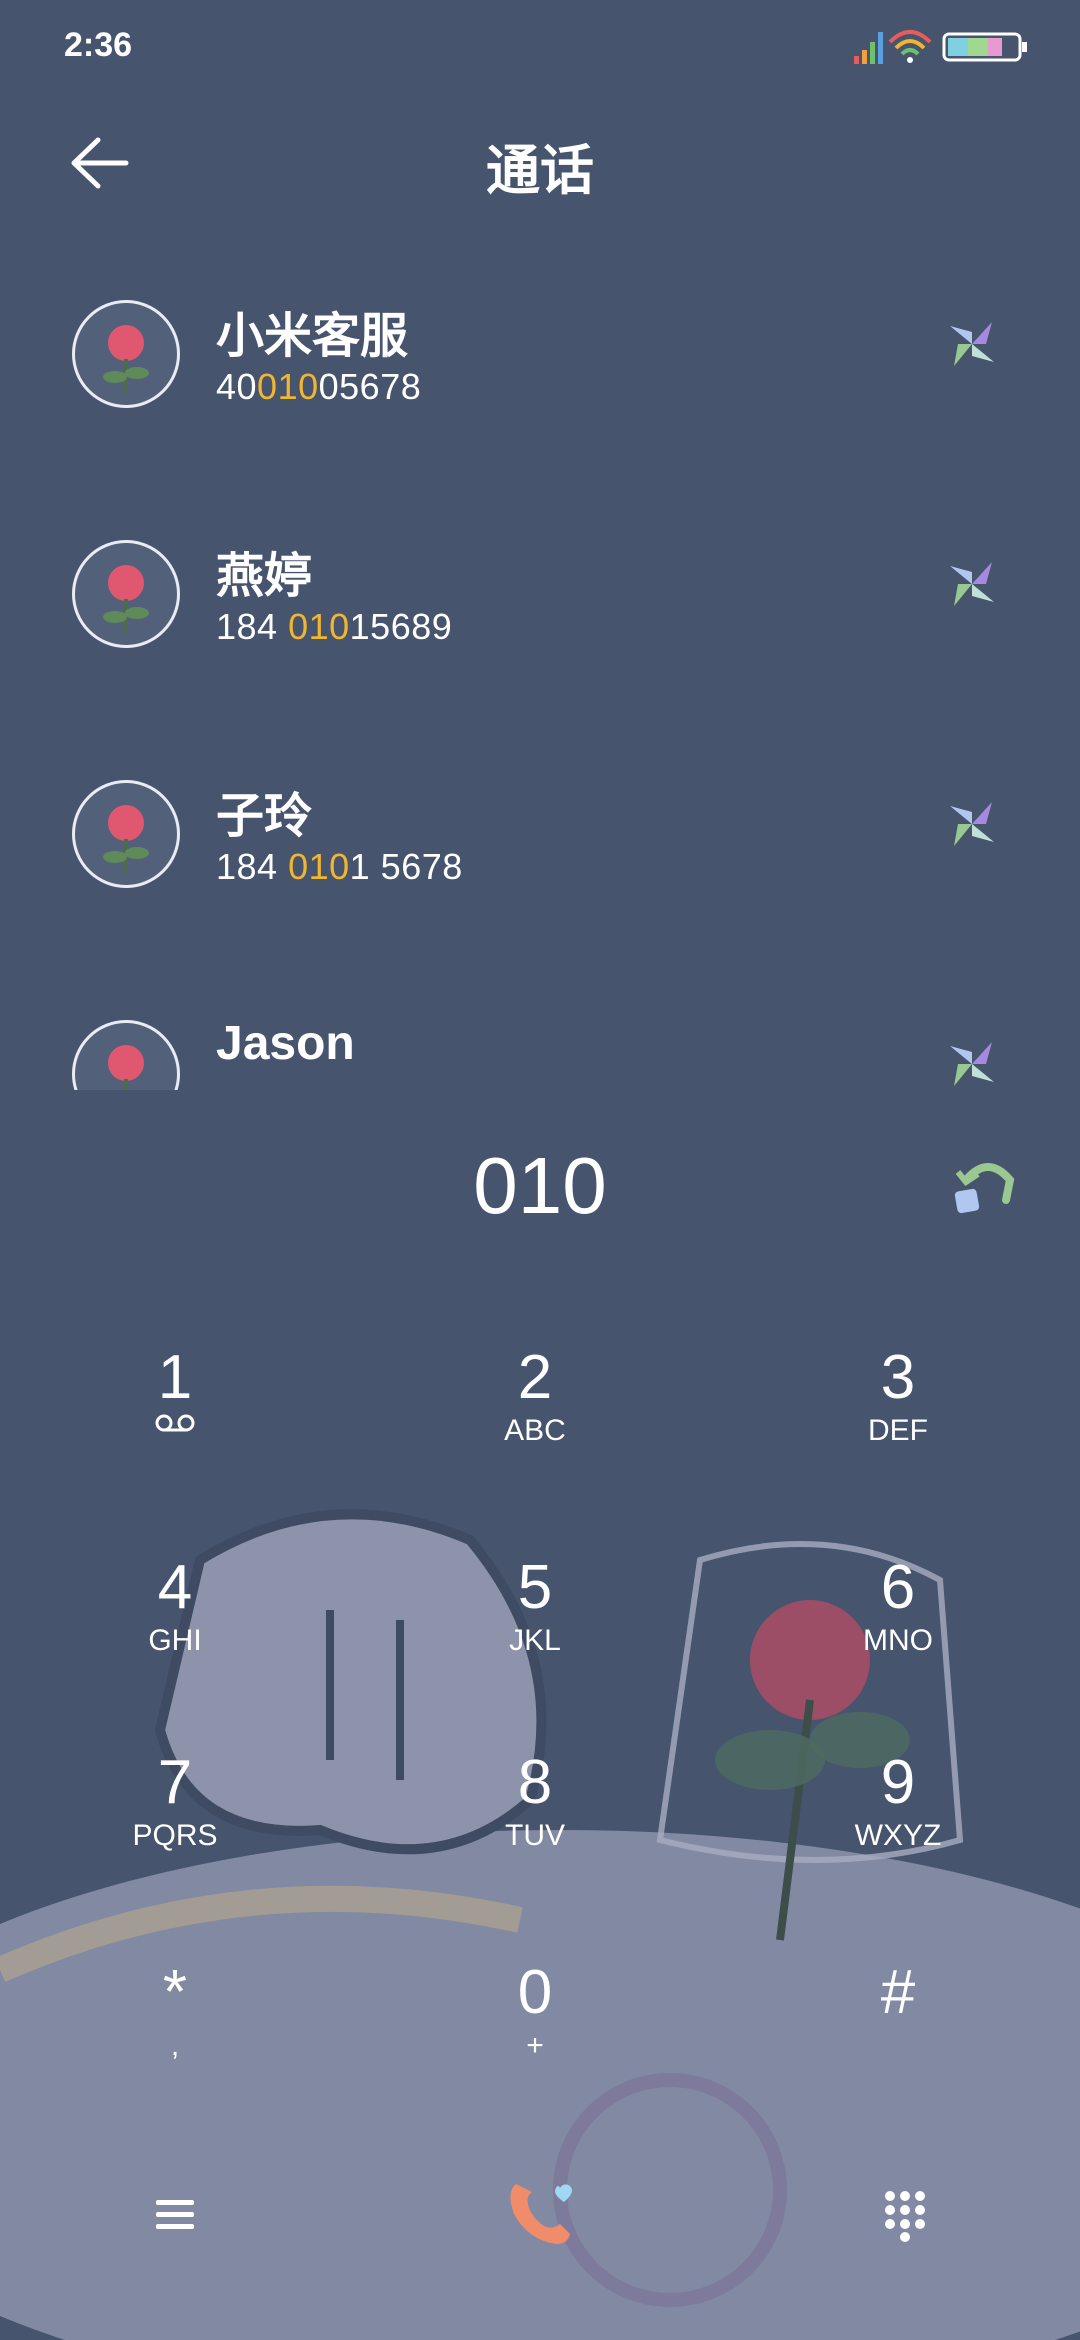  Describe the element at coordinates (175, 1820) in the screenshot. I see `key-7: 7 PQRS` at that location.